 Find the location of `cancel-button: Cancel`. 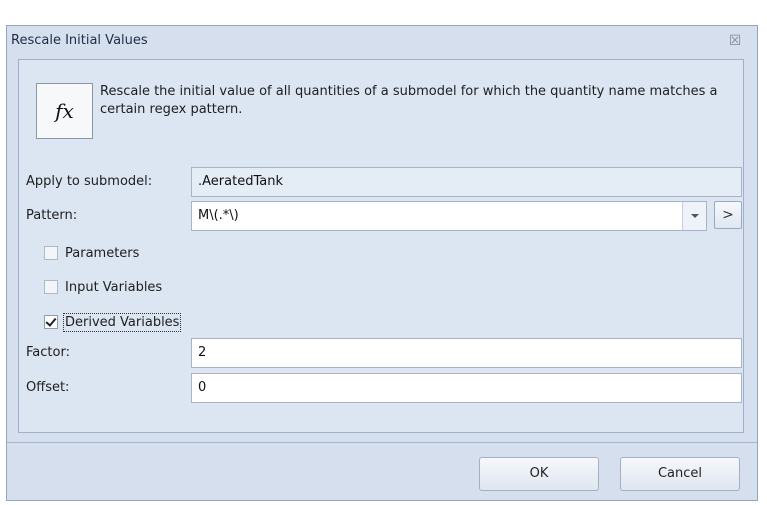

cancel-button: Cancel is located at coordinates (680, 474).